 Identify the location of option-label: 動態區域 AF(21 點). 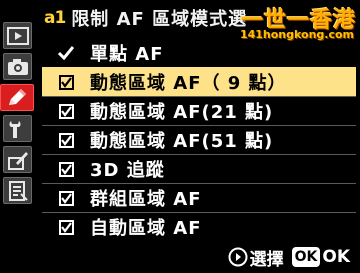
(182, 112).